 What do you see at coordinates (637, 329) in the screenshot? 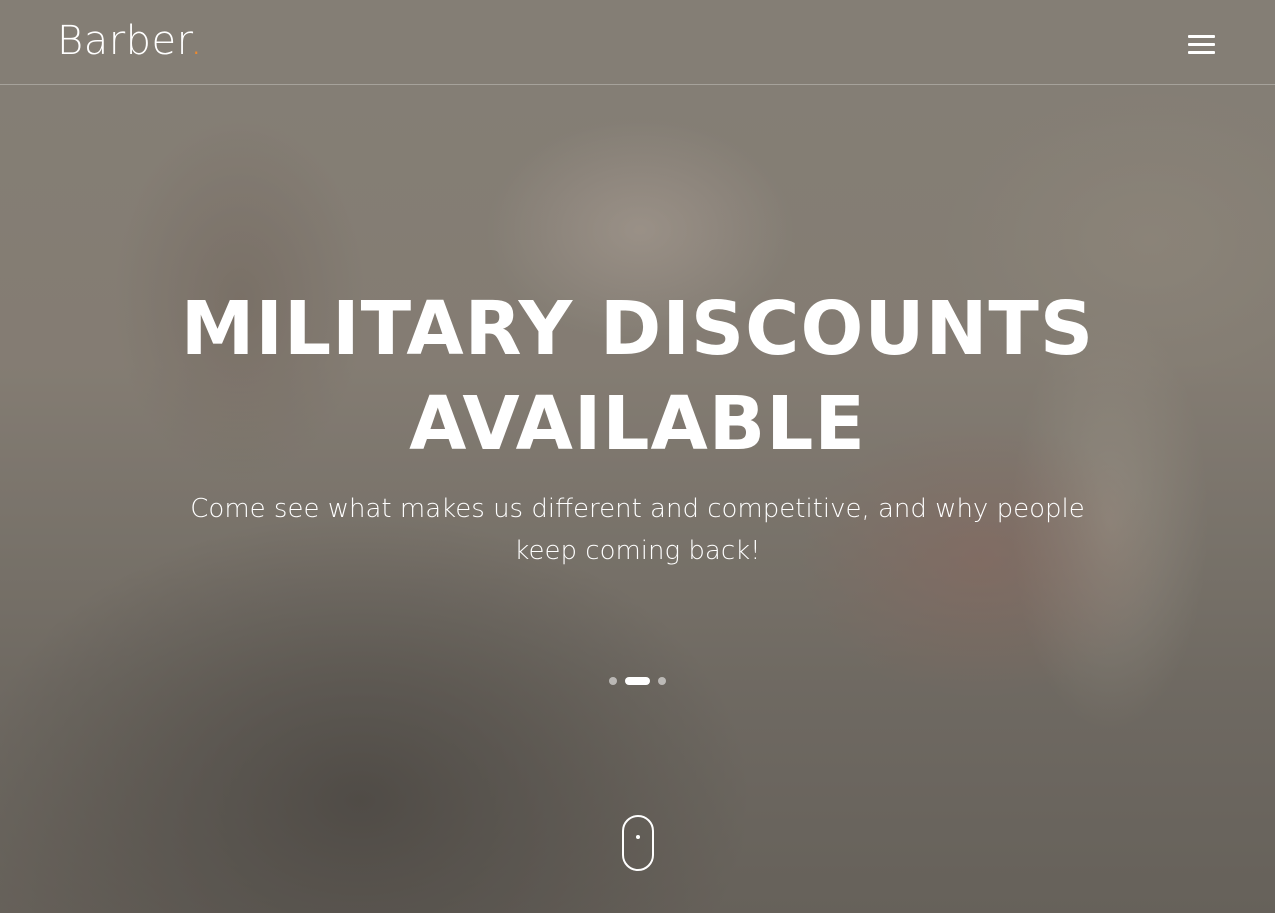
I see `hero-title-line-1: MILITARY DISCOUNTS` at bounding box center [637, 329].